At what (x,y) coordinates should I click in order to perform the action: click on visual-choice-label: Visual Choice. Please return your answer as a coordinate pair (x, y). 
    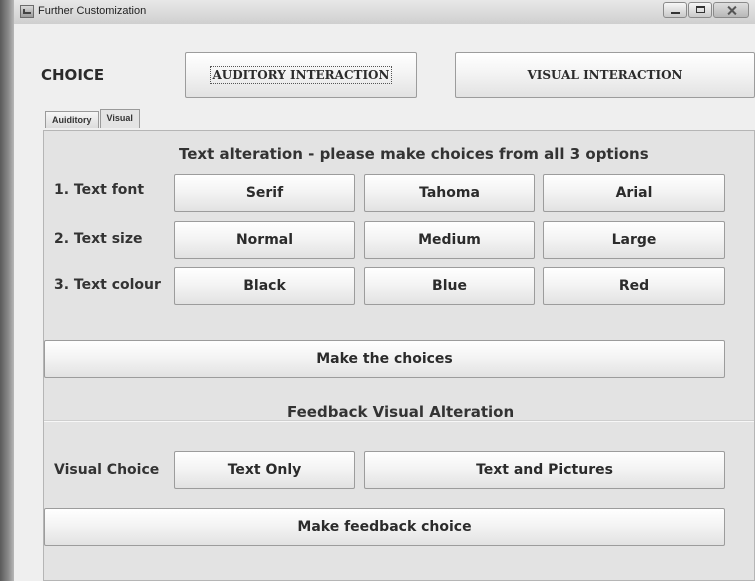
    Looking at the image, I should click on (107, 470).